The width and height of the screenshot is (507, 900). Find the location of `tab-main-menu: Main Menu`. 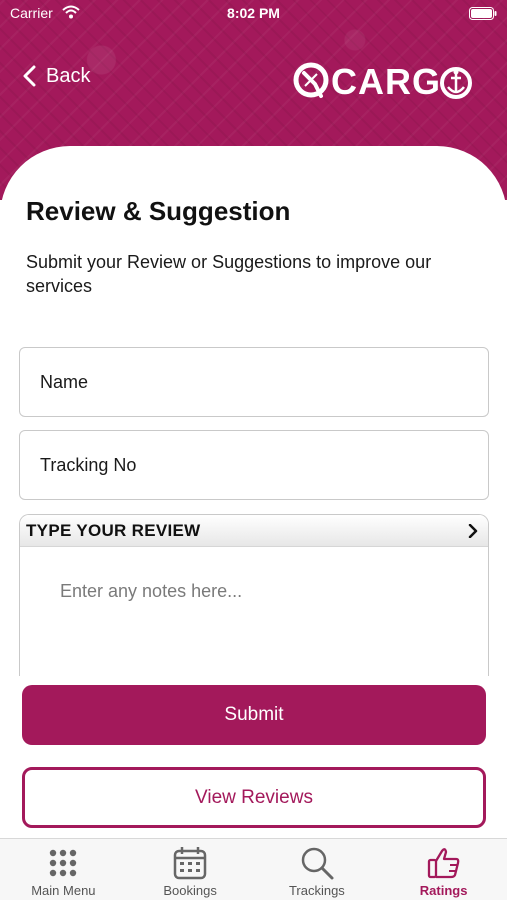

tab-main-menu: Main Menu is located at coordinates (63, 869).